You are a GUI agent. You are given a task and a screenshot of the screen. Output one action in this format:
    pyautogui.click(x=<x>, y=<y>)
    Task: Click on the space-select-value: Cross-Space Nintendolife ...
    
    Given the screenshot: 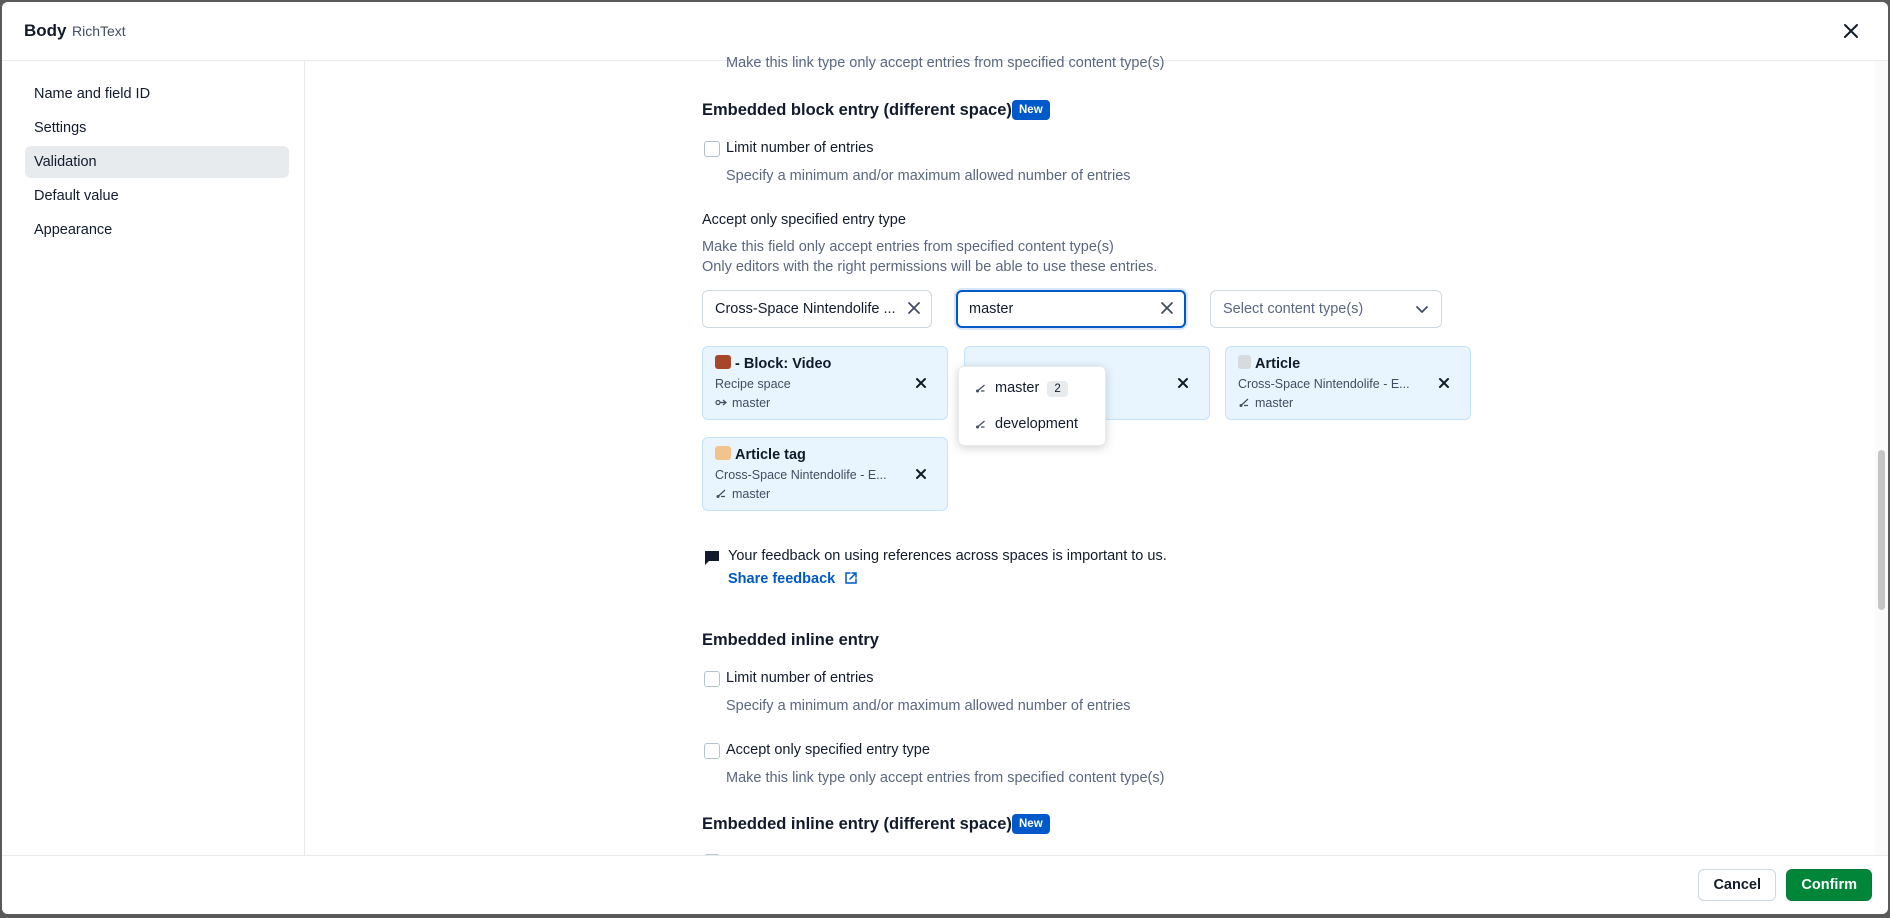 What is the action you would take?
    pyautogui.click(x=805, y=309)
    